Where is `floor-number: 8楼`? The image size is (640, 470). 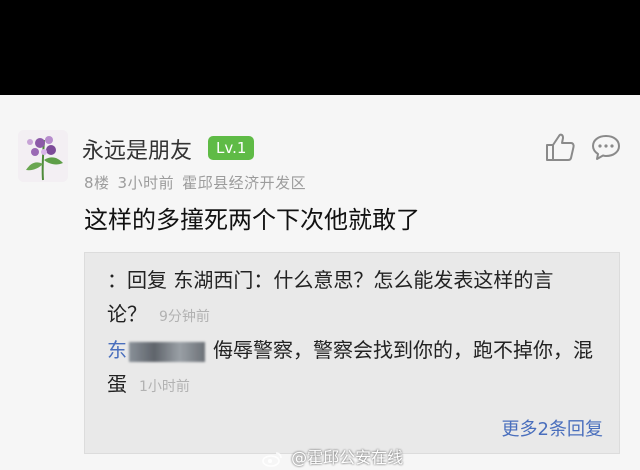 floor-number: 8楼 is located at coordinates (97, 183).